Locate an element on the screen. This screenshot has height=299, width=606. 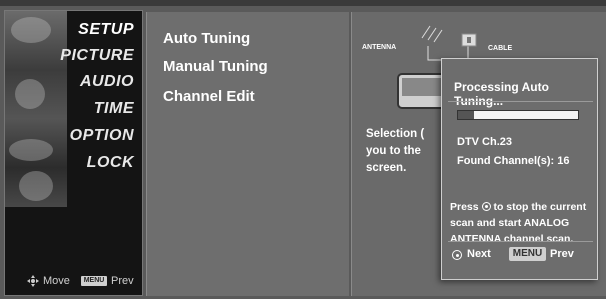
menu-badge: MENU is located at coordinates (94, 281).